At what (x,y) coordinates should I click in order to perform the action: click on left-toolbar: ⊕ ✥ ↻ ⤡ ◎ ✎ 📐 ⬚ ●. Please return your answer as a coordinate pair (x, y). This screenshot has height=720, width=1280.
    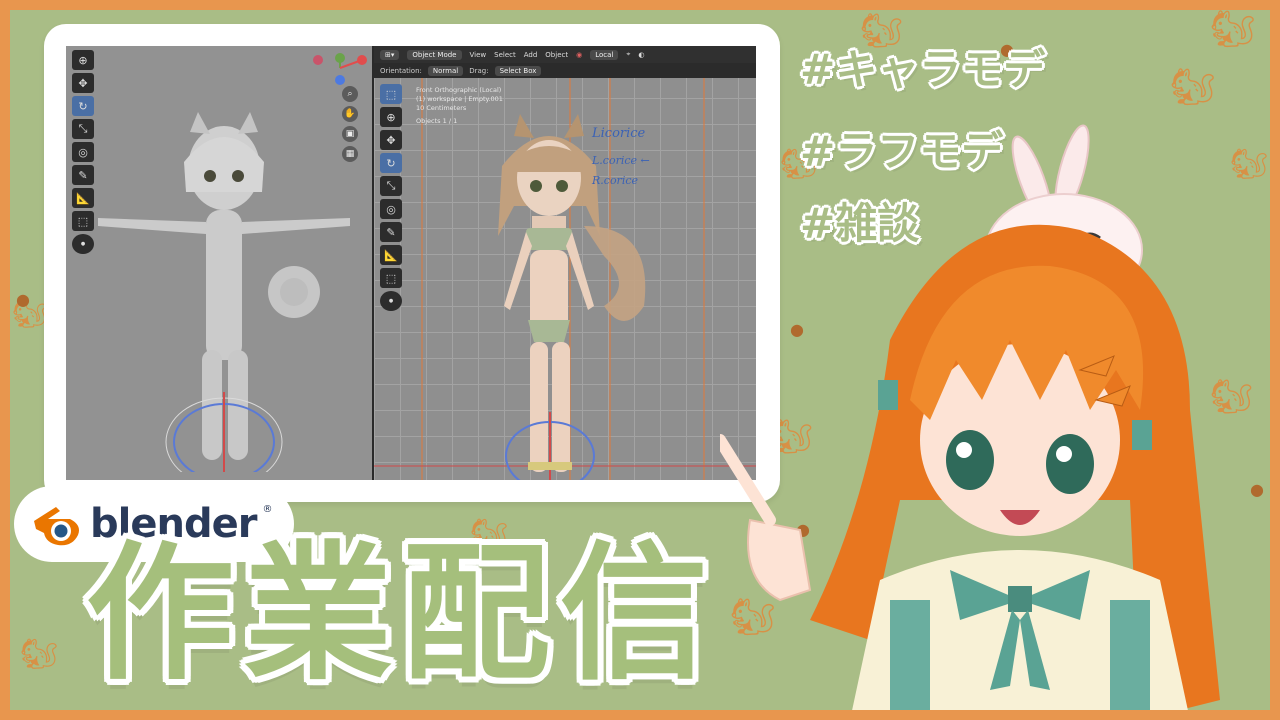
    Looking at the image, I should click on (83, 152).